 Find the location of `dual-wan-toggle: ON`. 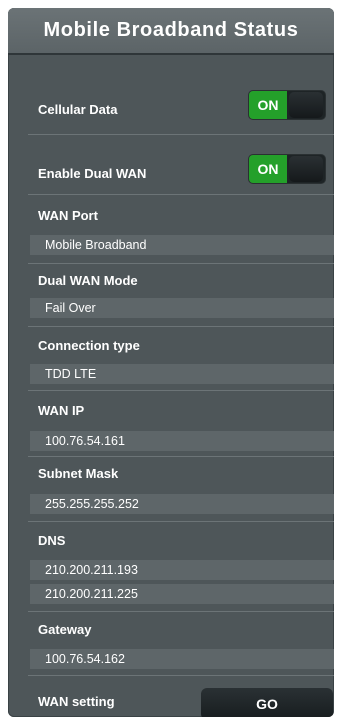

dual-wan-toggle: ON is located at coordinates (287, 169).